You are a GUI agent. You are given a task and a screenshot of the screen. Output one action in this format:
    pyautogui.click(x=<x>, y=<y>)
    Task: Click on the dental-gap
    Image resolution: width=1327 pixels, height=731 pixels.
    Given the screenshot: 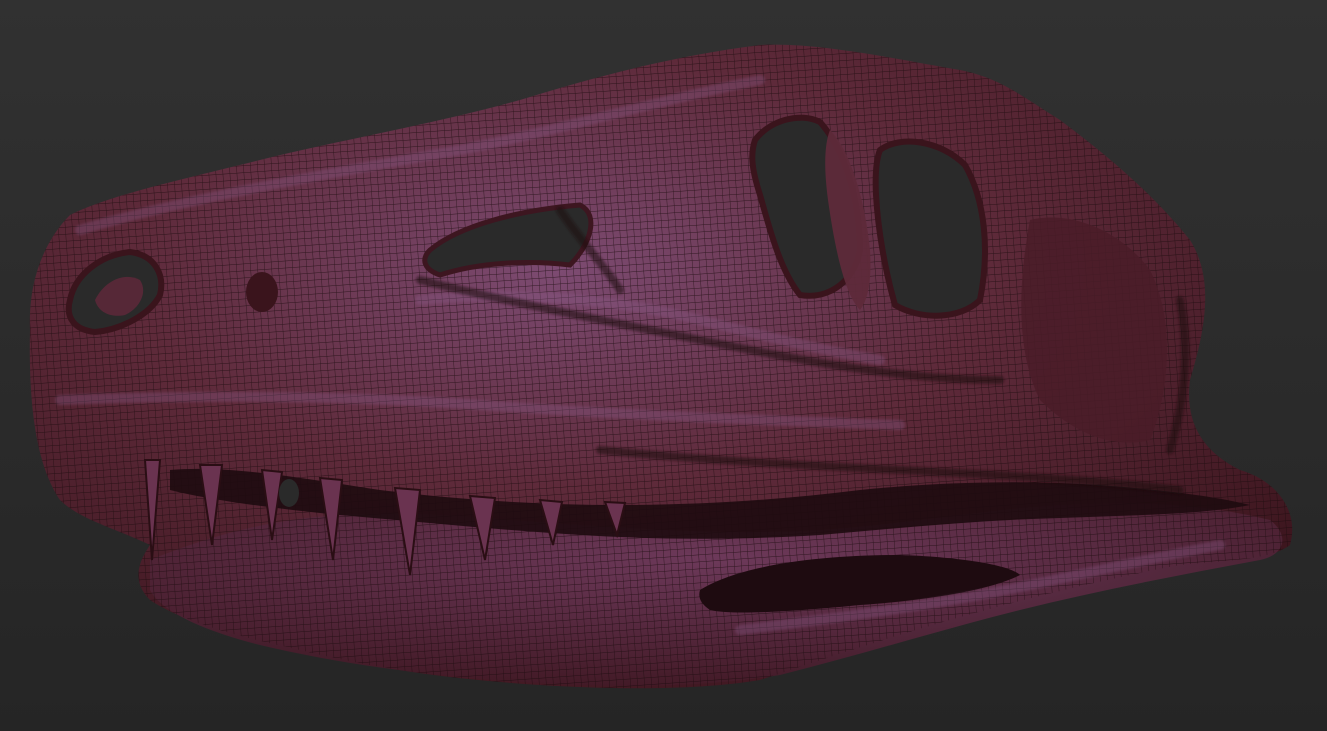 What is the action you would take?
    pyautogui.click(x=289, y=493)
    